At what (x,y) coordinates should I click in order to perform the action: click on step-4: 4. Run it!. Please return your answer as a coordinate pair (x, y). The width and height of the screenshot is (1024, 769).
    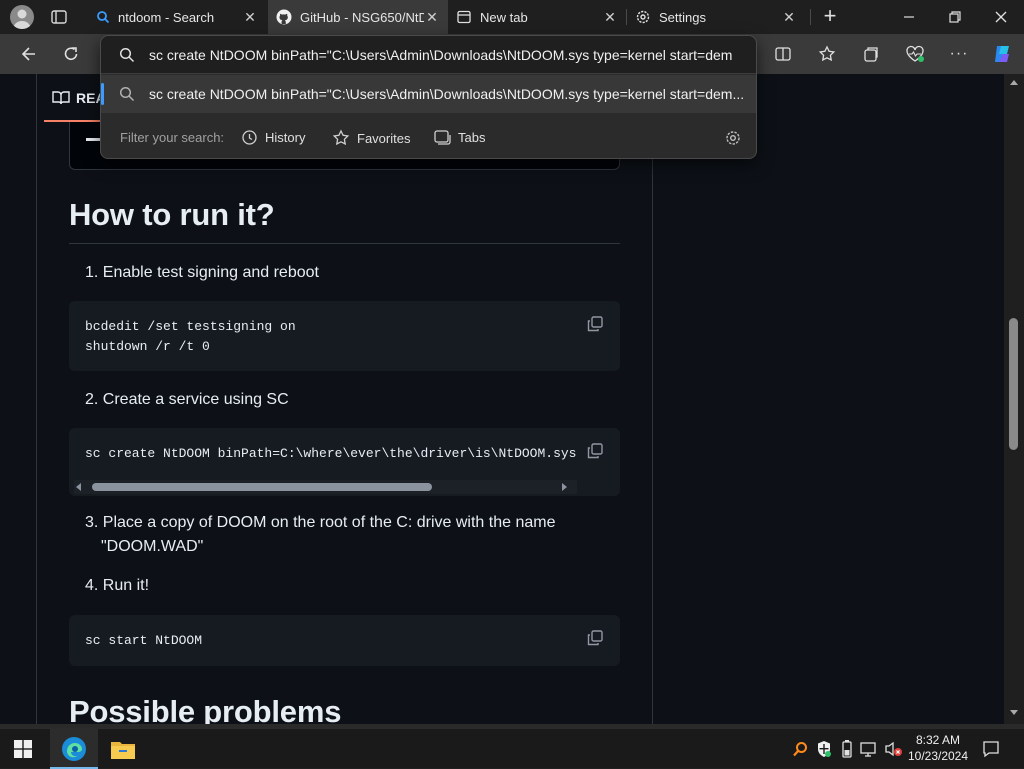
    Looking at the image, I should click on (117, 586).